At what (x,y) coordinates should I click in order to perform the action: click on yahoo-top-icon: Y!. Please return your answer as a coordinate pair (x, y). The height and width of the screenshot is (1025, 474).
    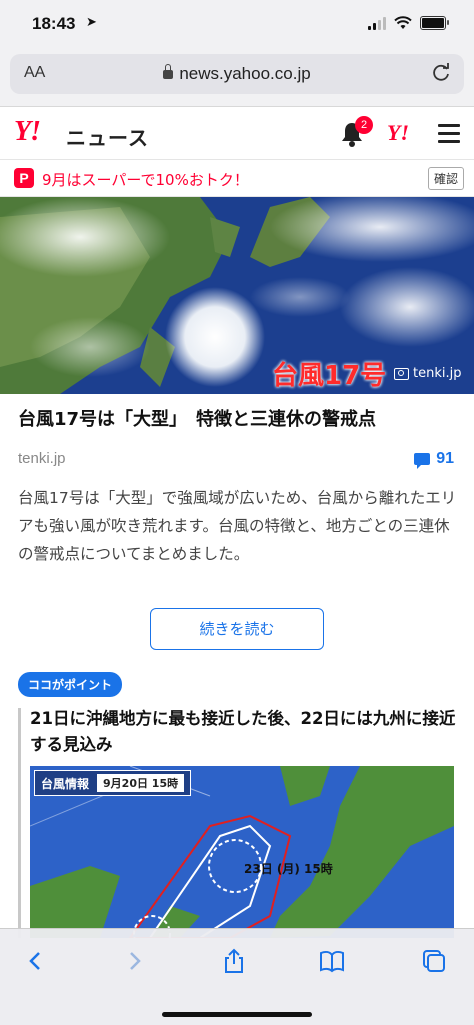
    Looking at the image, I should click on (398, 133).